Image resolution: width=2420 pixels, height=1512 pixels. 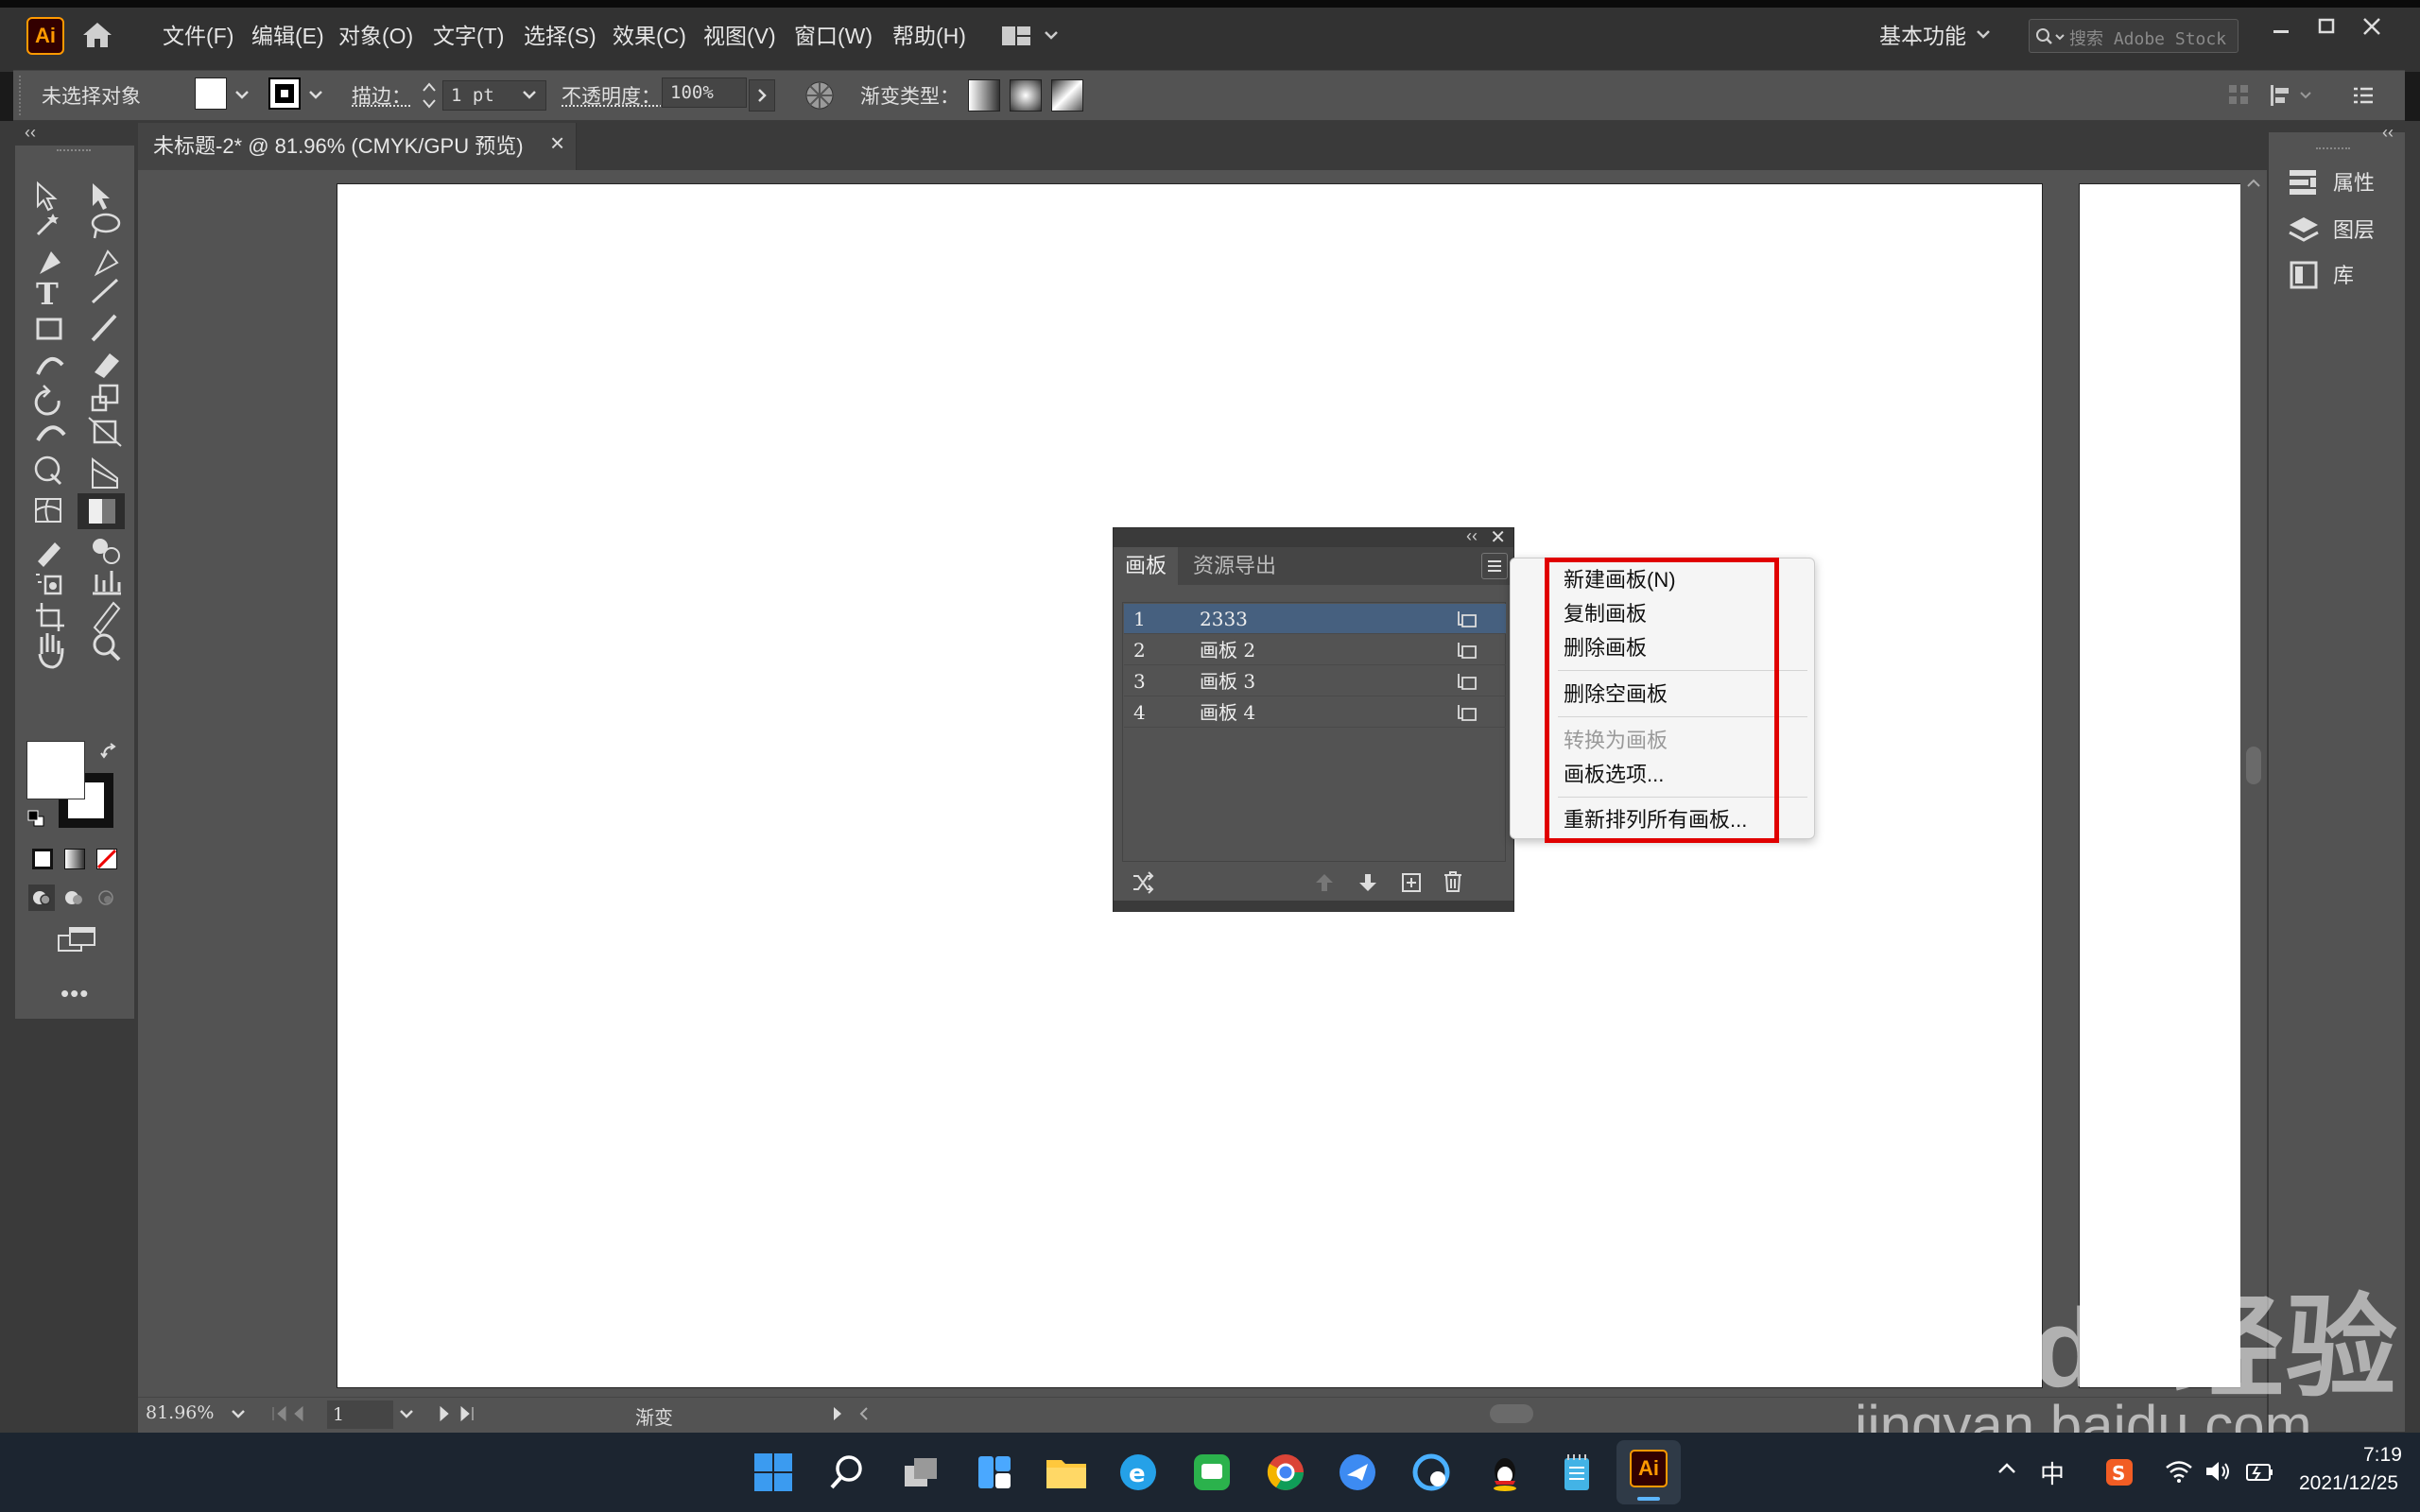 What do you see at coordinates (287, 36) in the screenshot?
I see `menu-edit: 编辑(E)` at bounding box center [287, 36].